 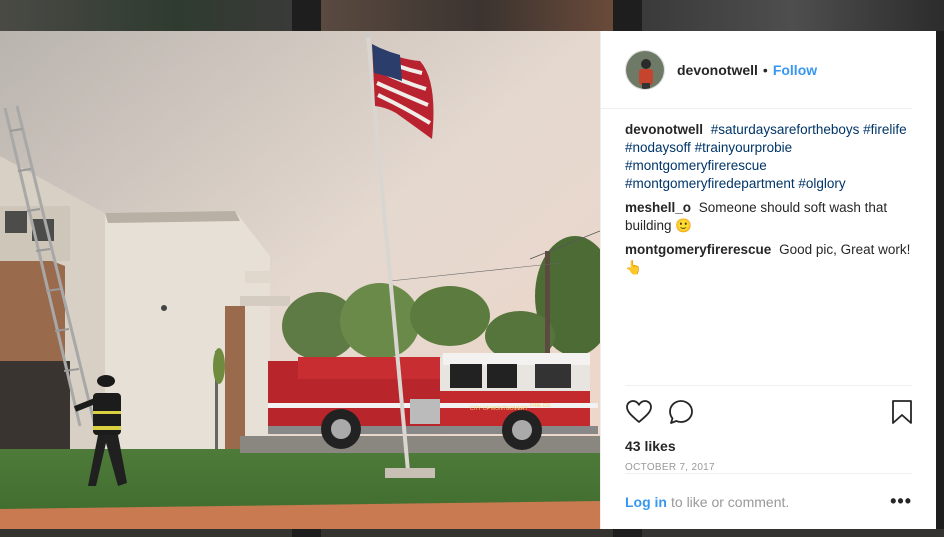 I want to click on hashtag-link: #olglory, so click(x=821, y=183).